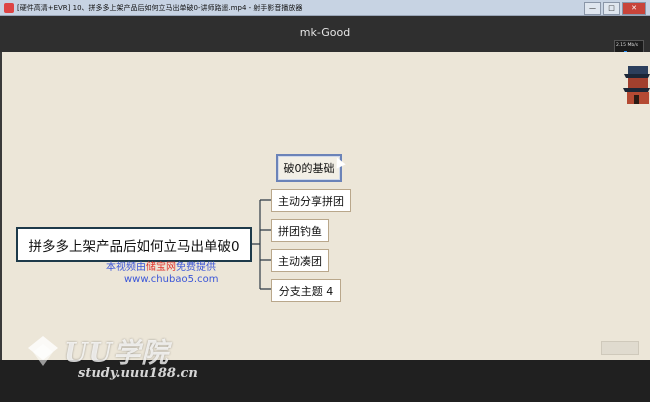  What do you see at coordinates (300, 260) in the screenshot?
I see `branch-node-3: 主动凑团` at bounding box center [300, 260].